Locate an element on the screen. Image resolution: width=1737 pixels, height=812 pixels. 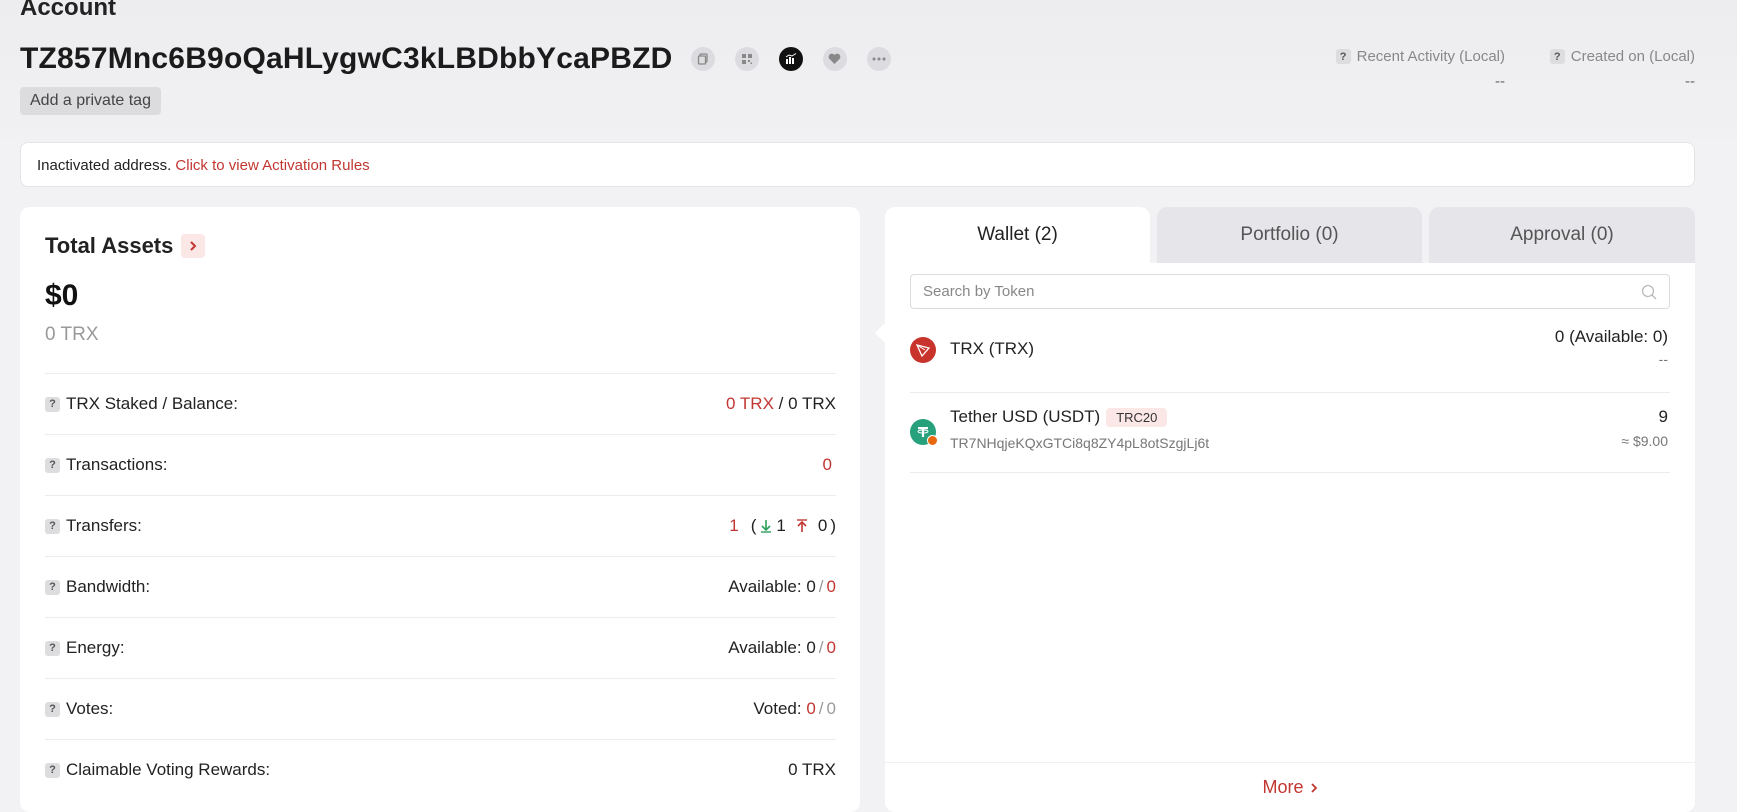
notice-text: Inactivated address. is located at coordinates (104, 165).